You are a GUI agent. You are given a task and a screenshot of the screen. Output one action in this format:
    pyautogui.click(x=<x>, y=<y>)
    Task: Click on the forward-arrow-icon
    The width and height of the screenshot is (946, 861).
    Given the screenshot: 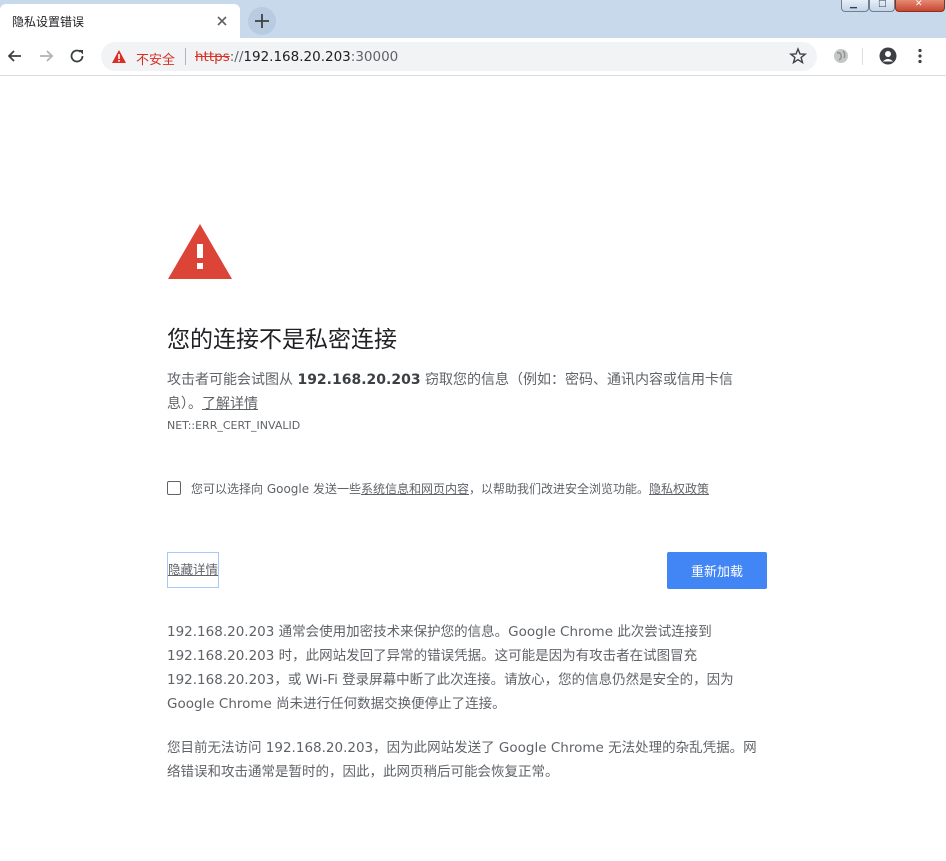 What is the action you would take?
    pyautogui.click(x=46, y=56)
    